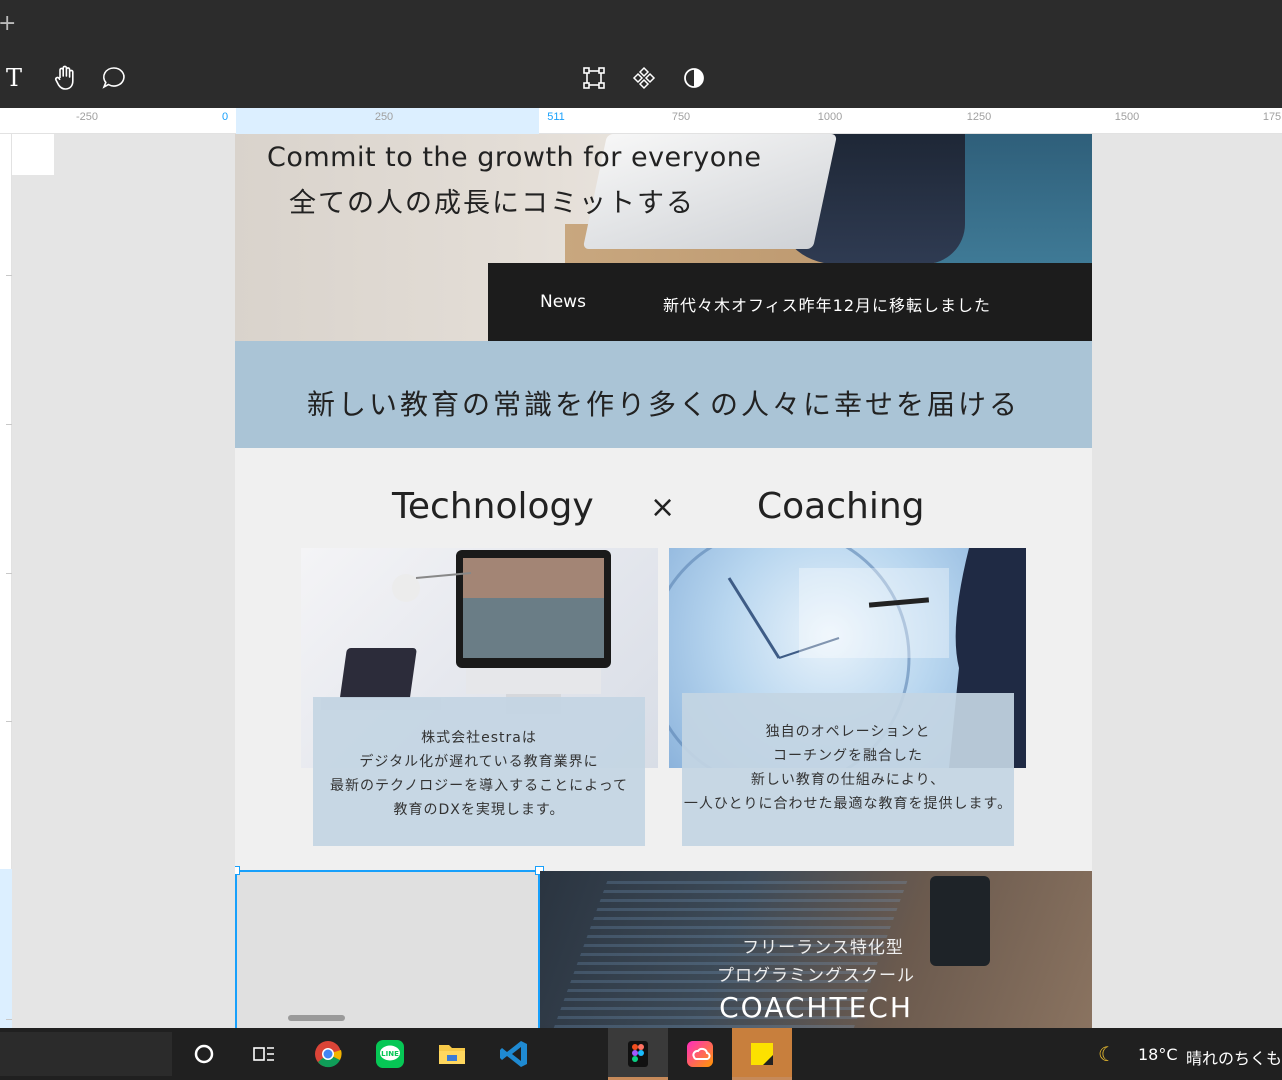  I want to click on hero-title-en: Commit to the growth for everyone, so click(514, 157).